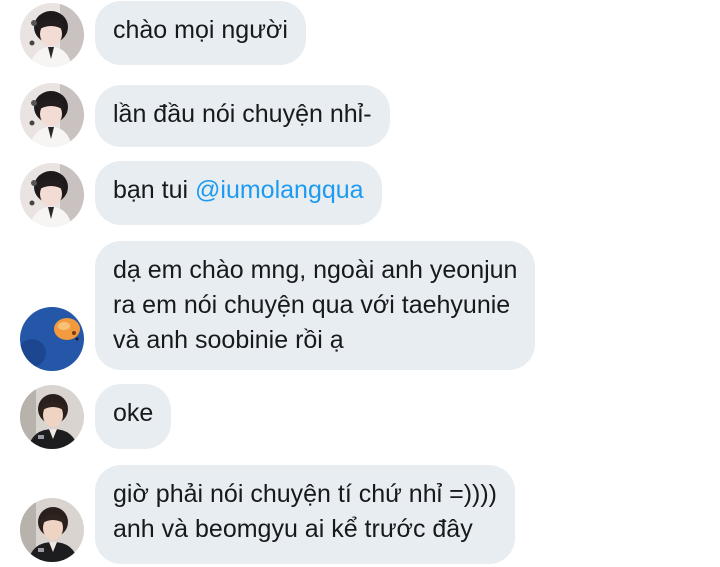 The image size is (720, 567). Describe the element at coordinates (279, 190) in the screenshot. I see `mention-link: @iumolangqua` at that location.